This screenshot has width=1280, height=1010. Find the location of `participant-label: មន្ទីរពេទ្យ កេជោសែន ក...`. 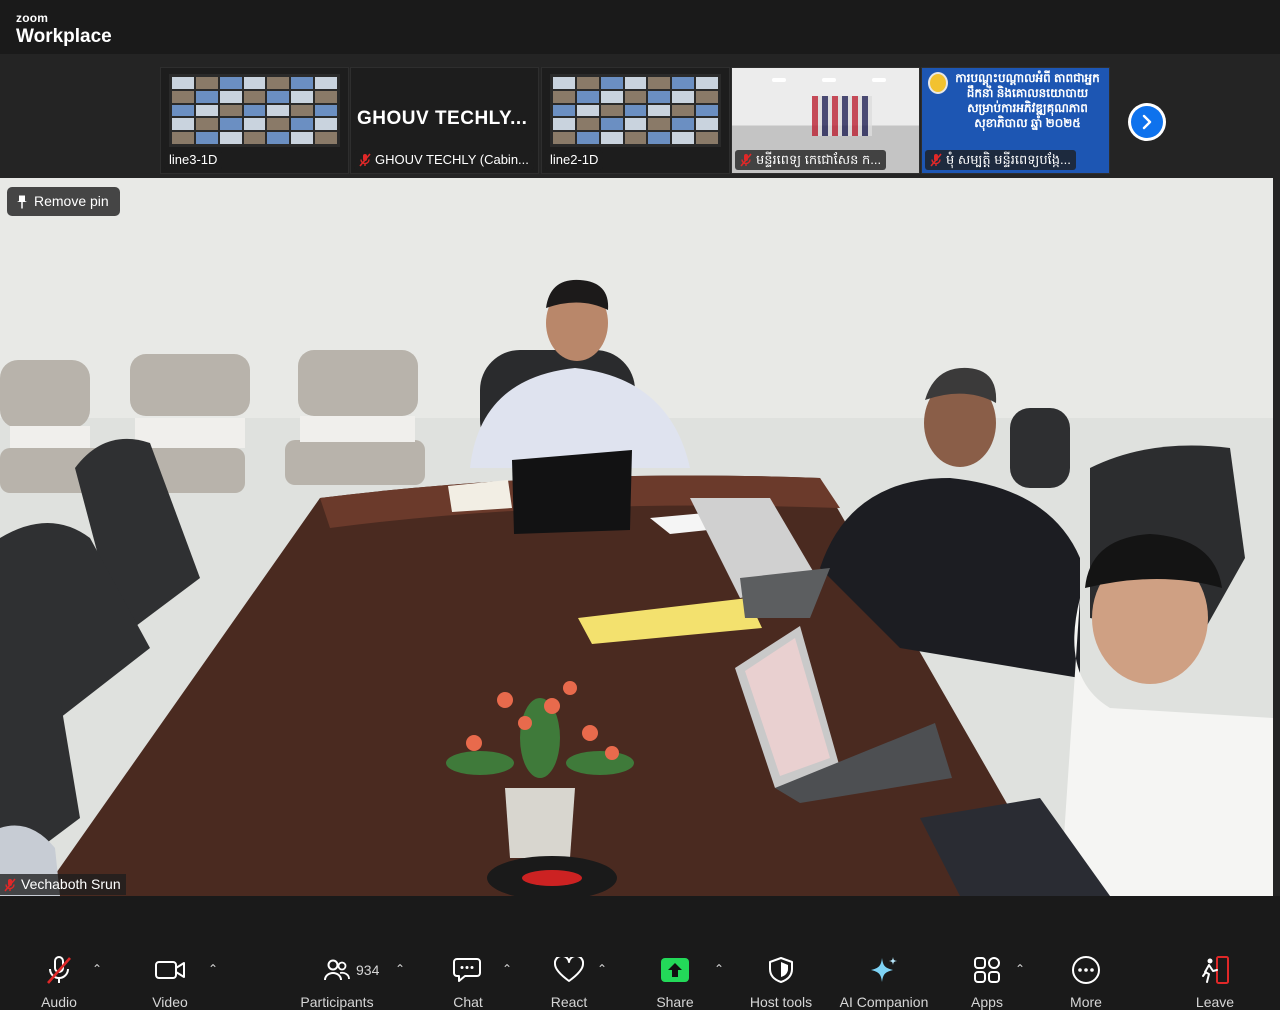

participant-label: មន្ទីរពេទ្យ កេជោសែន ក... is located at coordinates (811, 160).